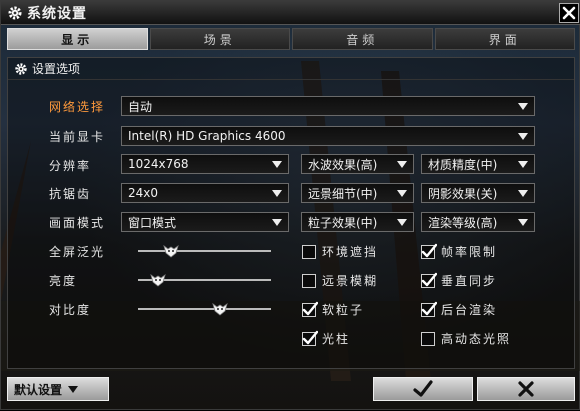 The image size is (580, 411). I want to click on ambient-occlusion-label: 环境遮挡, so click(350, 252).